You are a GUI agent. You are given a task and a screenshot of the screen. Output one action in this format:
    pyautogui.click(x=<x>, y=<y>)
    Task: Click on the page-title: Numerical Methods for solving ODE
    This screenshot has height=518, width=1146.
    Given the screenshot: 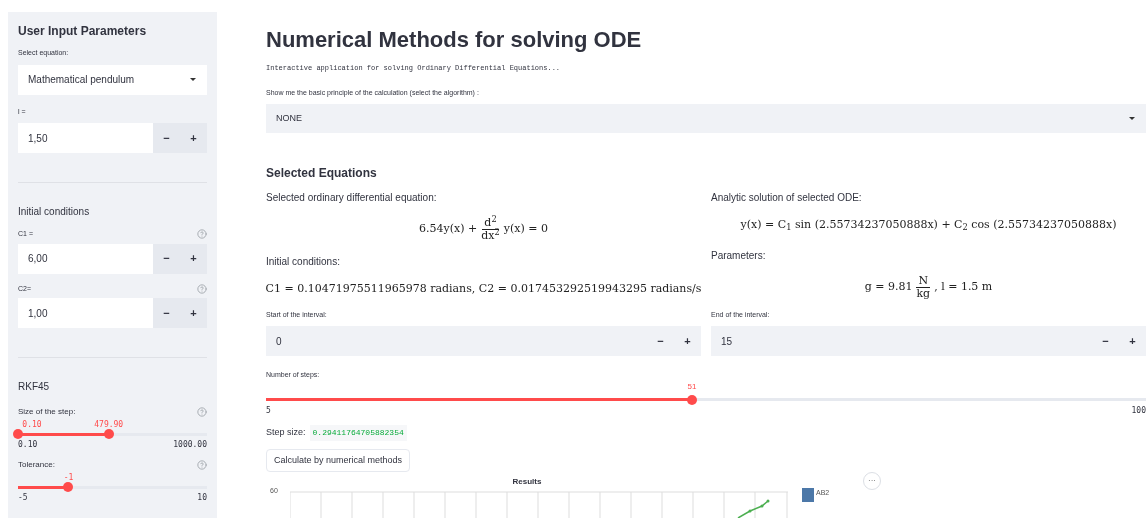 What is the action you would take?
    pyautogui.click(x=454, y=40)
    